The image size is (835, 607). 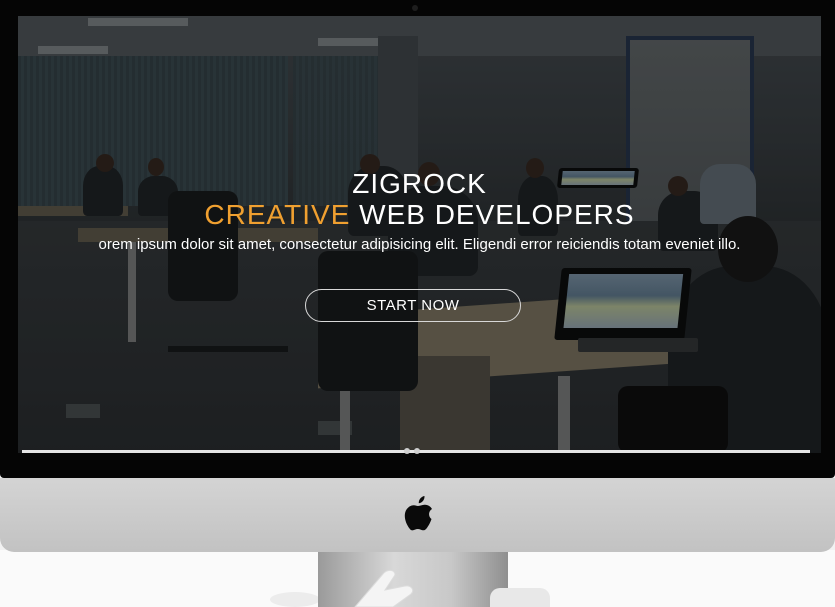 What do you see at coordinates (413, 305) in the screenshot?
I see `start-now-button: START NOW` at bounding box center [413, 305].